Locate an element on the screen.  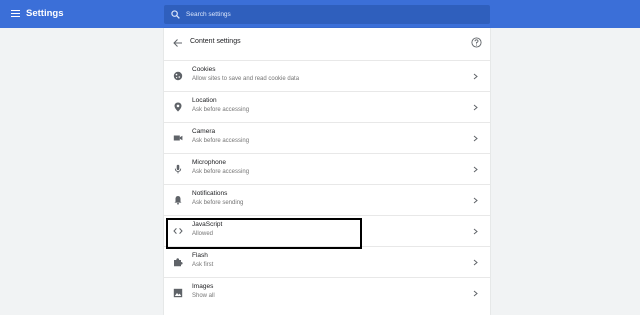
row-subtitle: Ask first is located at coordinates (203, 265).